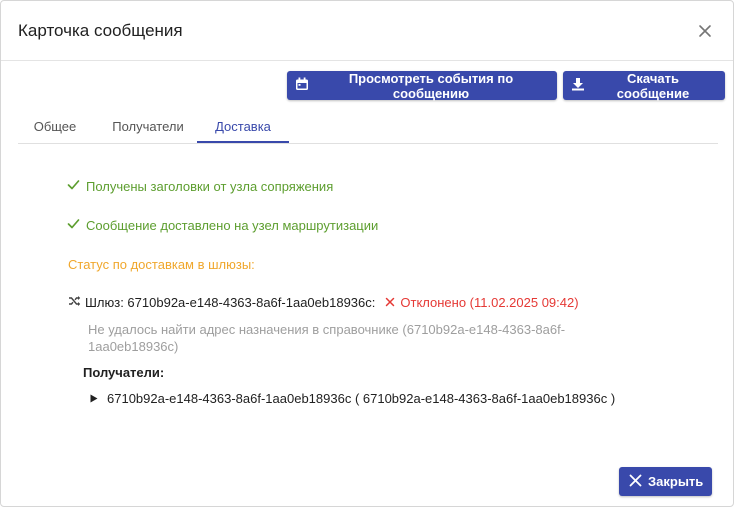 This screenshot has width=734, height=507. I want to click on close-button: Закрыть, so click(665, 481).